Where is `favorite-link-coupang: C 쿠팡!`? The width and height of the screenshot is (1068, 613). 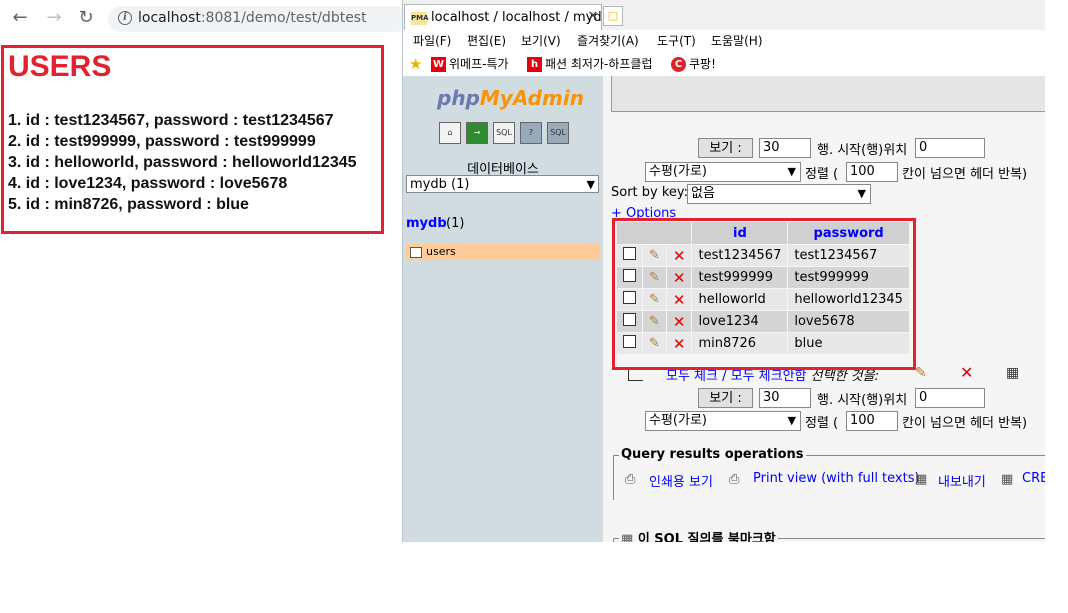 favorite-link-coupang: C 쿠팡! is located at coordinates (693, 63).